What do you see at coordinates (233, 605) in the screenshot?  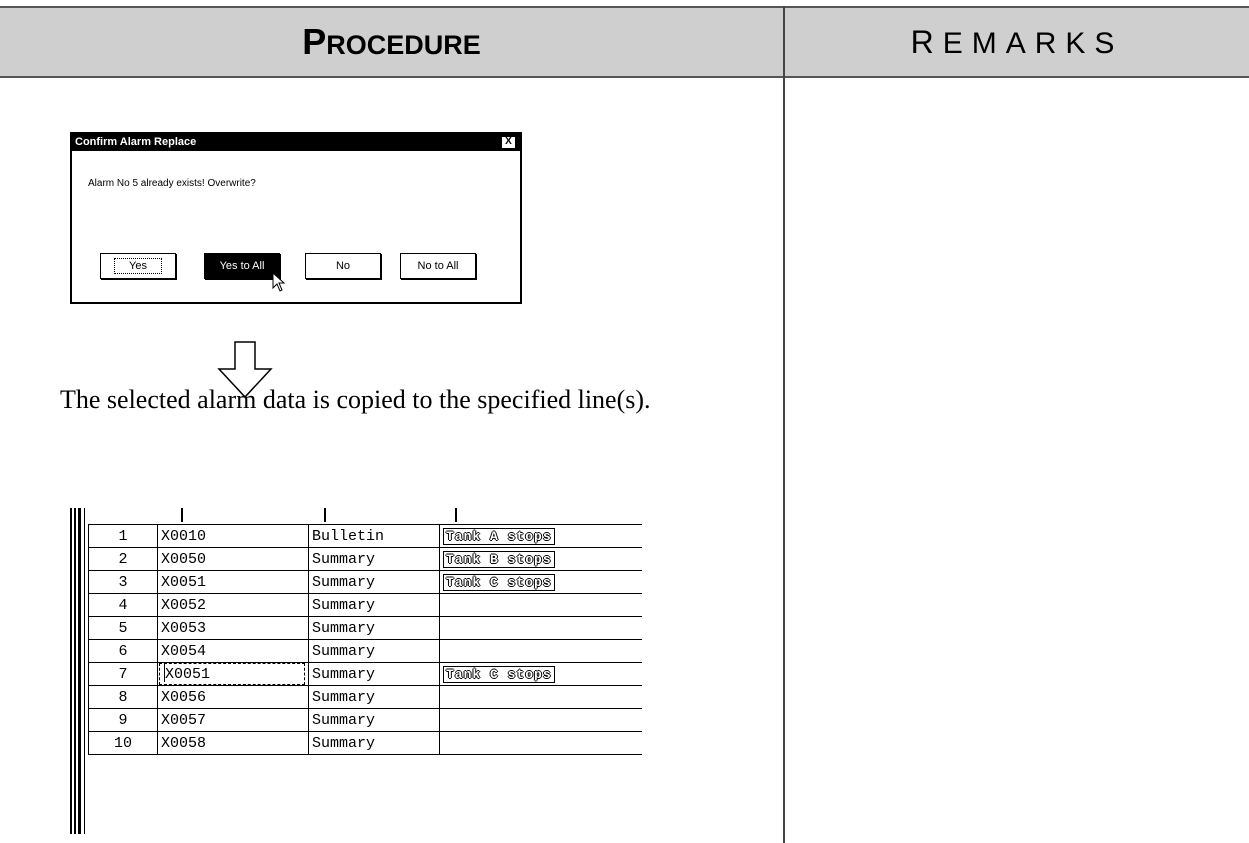 I see `address-cell: X0052` at bounding box center [233, 605].